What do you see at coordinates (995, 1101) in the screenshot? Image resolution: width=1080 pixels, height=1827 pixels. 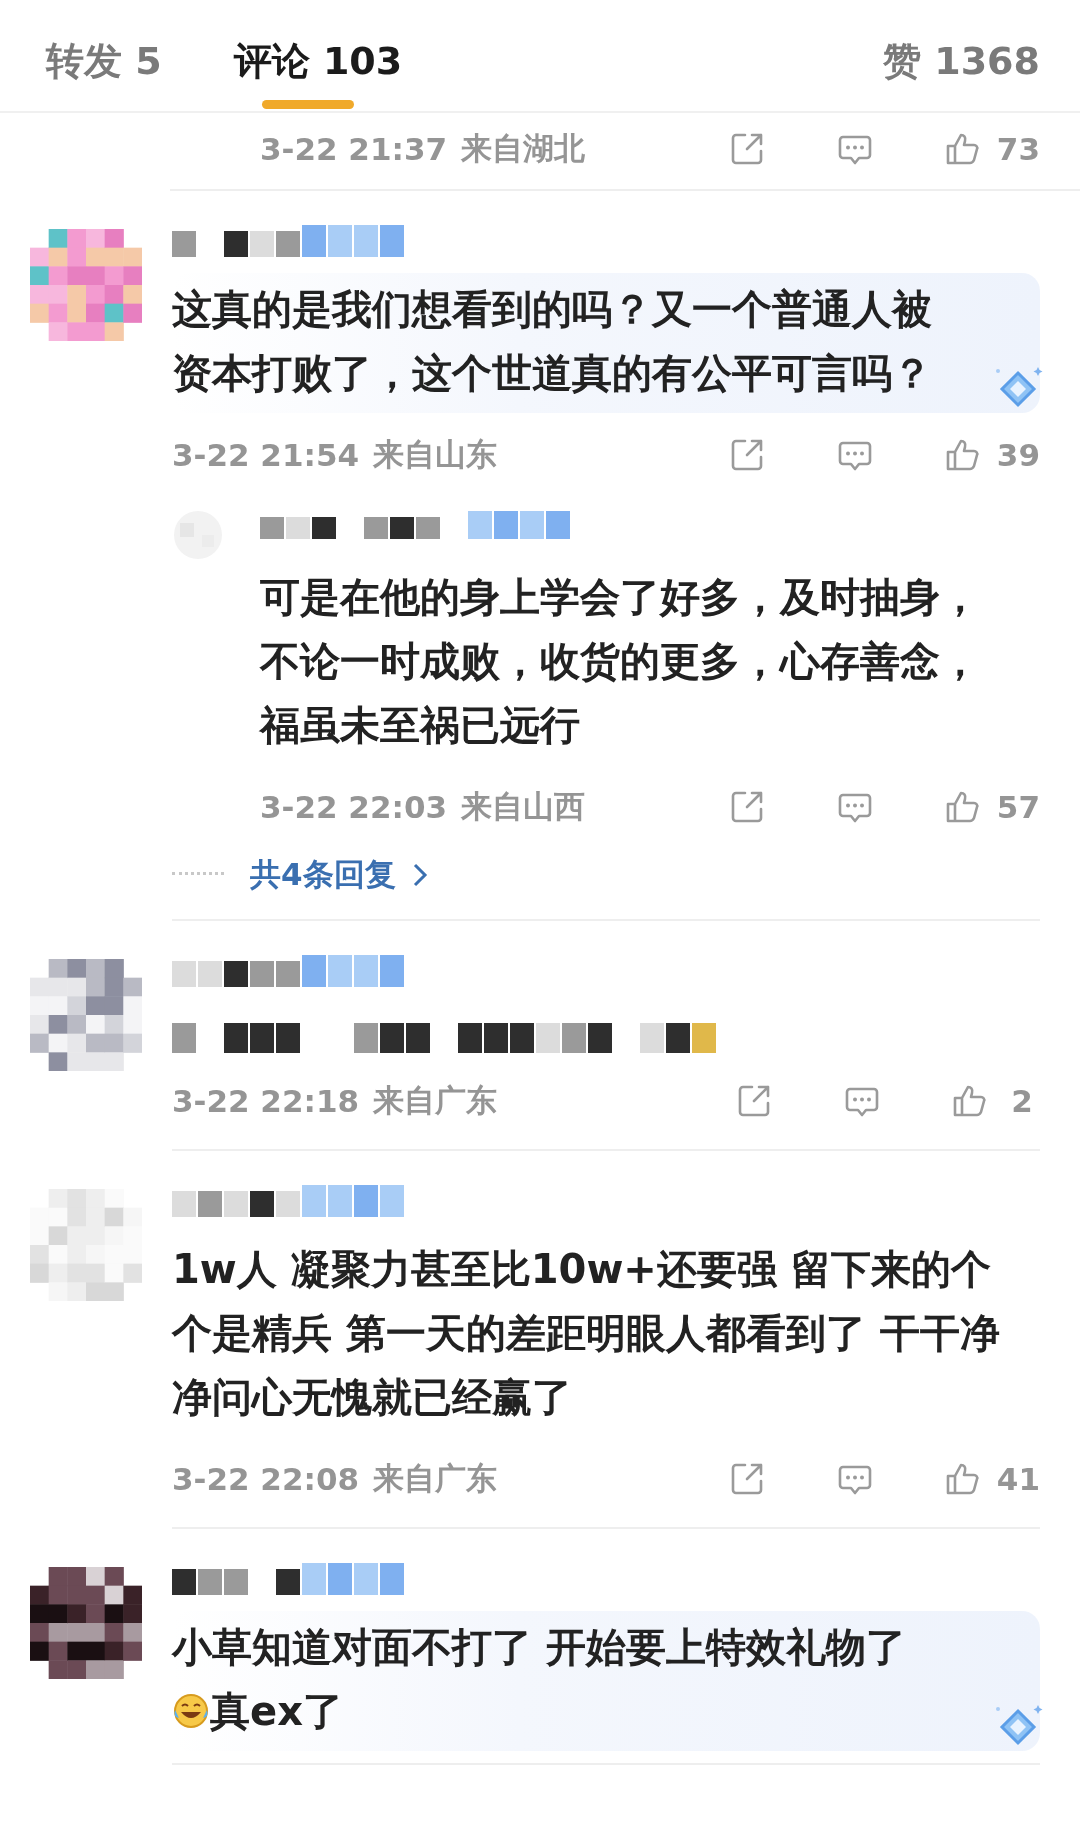 I see `like-button: 2` at bounding box center [995, 1101].